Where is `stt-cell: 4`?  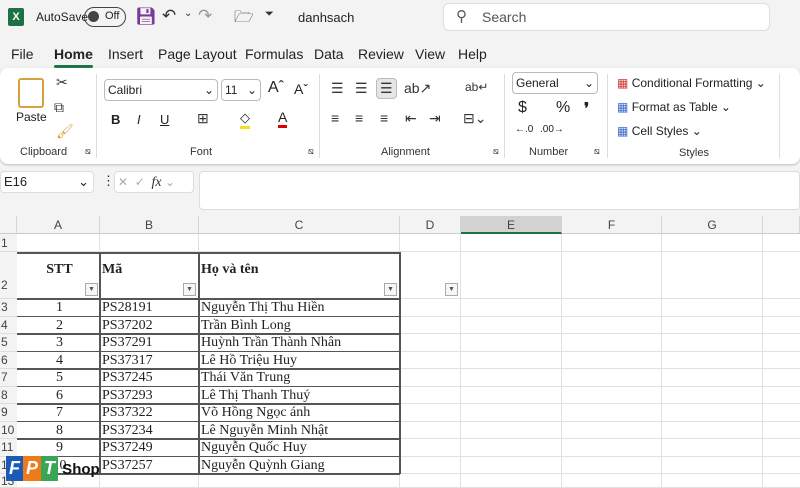
stt-cell: 4 is located at coordinates (58, 360).